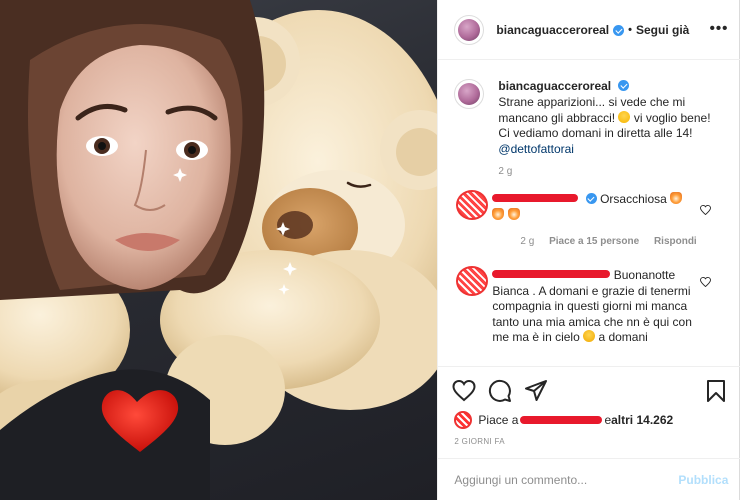 The height and width of the screenshot is (500, 740). What do you see at coordinates (644, 275) in the screenshot?
I see `comment-text-start: Buonanotte` at bounding box center [644, 275].